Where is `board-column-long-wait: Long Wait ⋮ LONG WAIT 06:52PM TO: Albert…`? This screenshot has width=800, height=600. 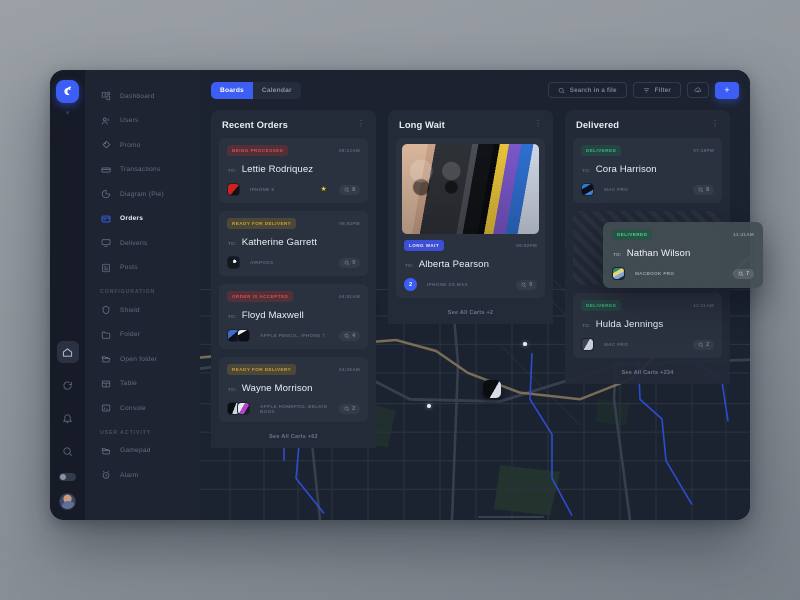
board-column-long-wait: Long Wait ⋮ LONG WAIT 06:52PM TO: Albert… is located at coordinates (470, 217).